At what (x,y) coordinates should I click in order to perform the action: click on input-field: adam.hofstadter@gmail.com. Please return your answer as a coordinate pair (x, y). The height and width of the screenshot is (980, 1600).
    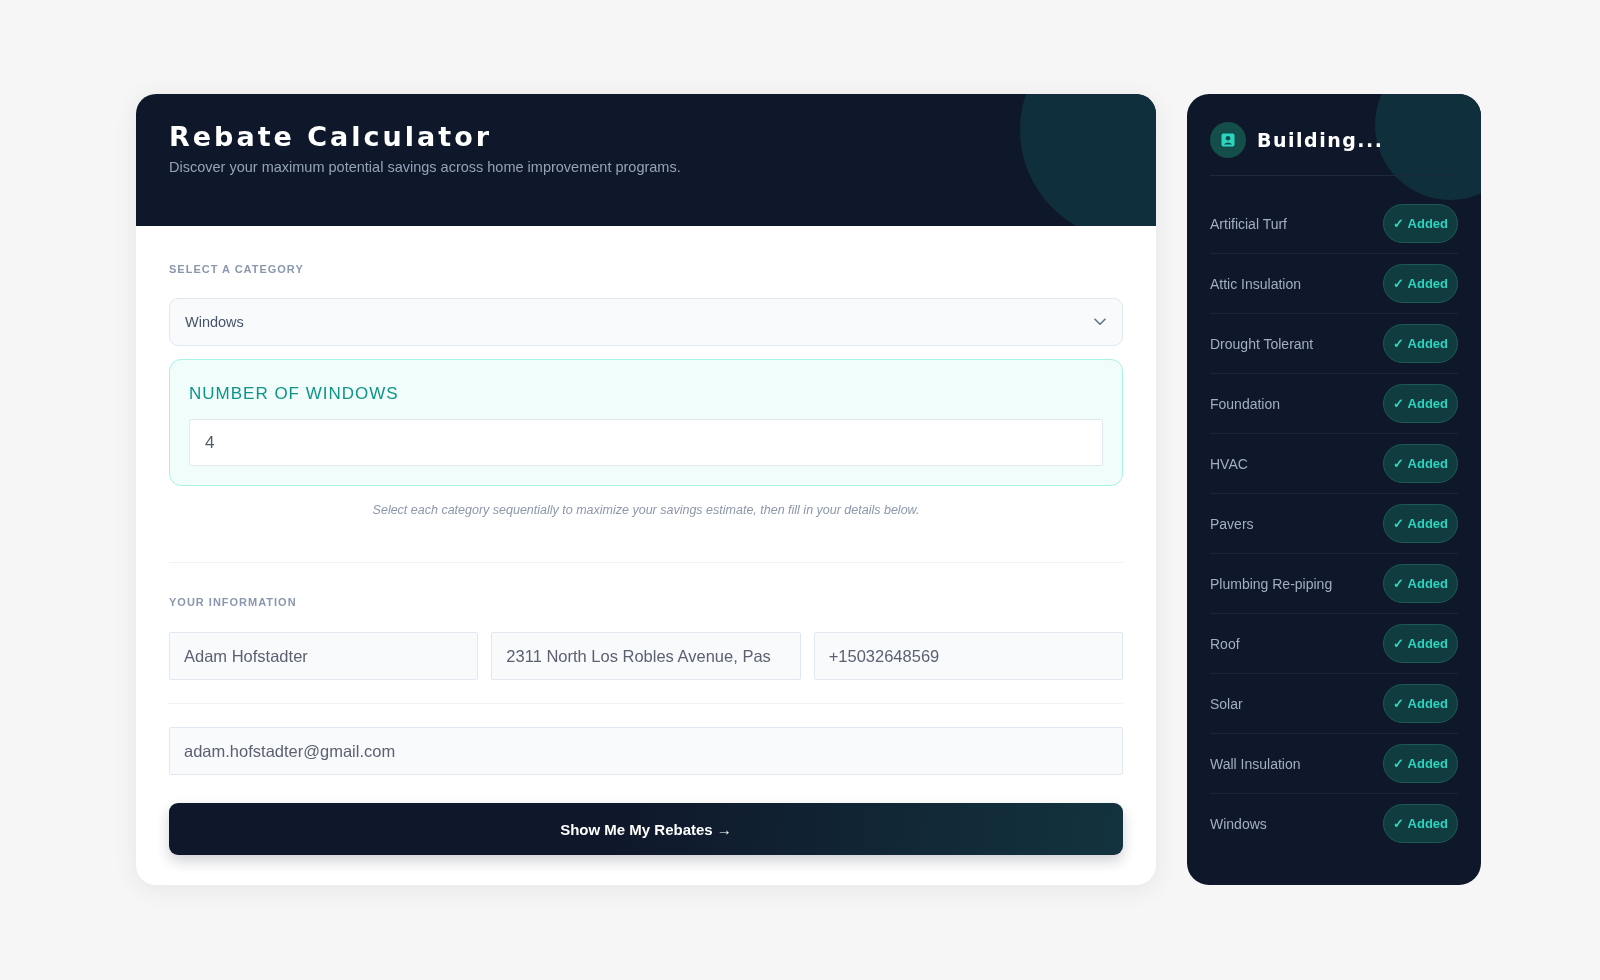
    Looking at the image, I should click on (646, 751).